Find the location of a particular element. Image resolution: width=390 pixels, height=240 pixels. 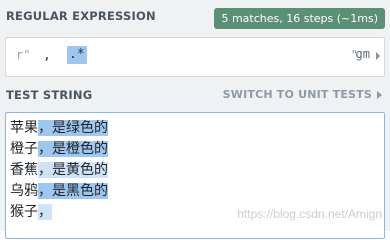

test-string-title: TEST STRING is located at coordinates (49, 95).